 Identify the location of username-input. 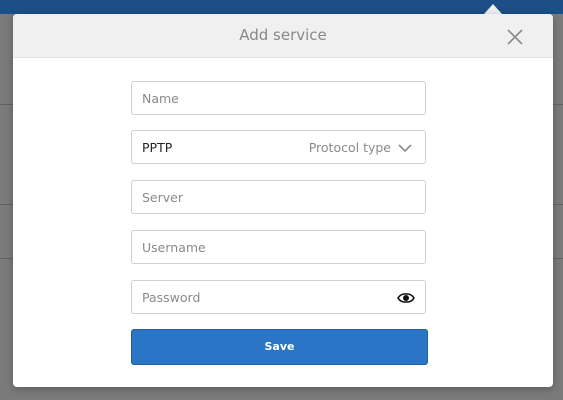
(278, 247).